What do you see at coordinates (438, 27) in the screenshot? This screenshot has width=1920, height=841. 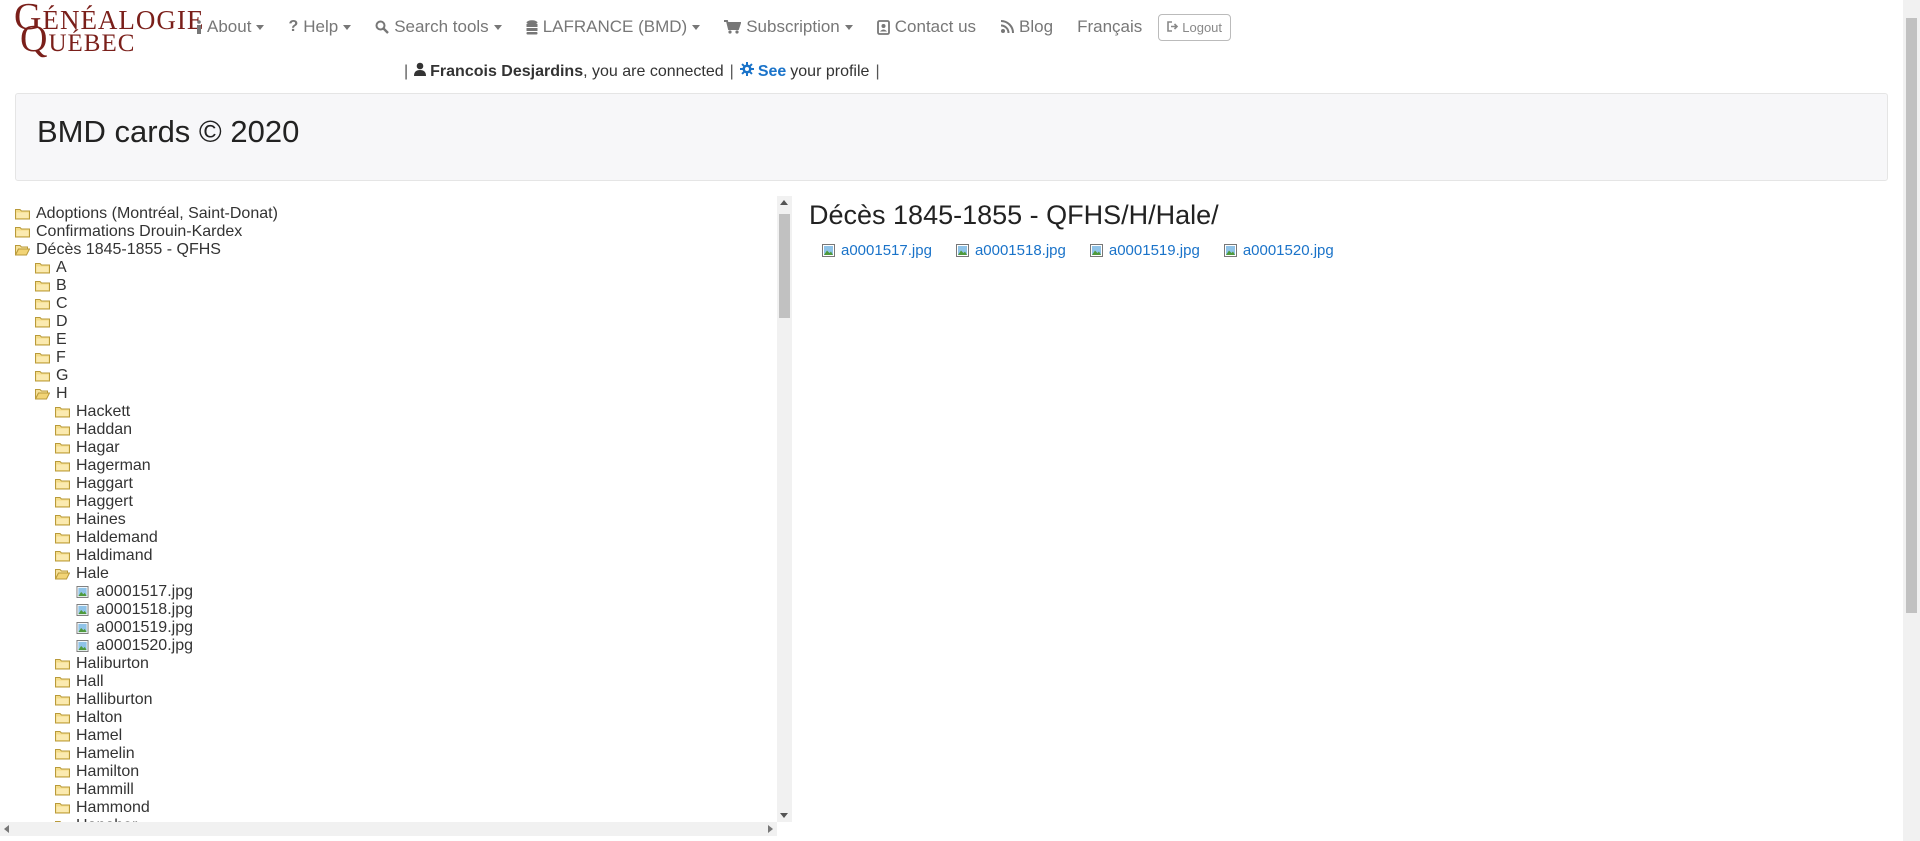 I see `nav-search-tools: Search tools` at bounding box center [438, 27].